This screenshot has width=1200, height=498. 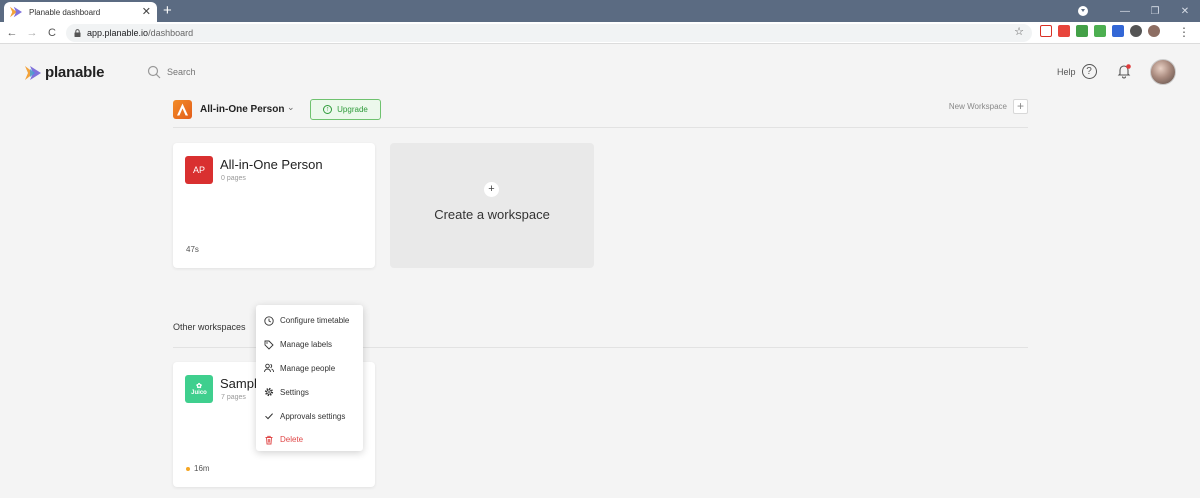 What do you see at coordinates (238, 383) in the screenshot?
I see `workspace-card-title: Sampl` at bounding box center [238, 383].